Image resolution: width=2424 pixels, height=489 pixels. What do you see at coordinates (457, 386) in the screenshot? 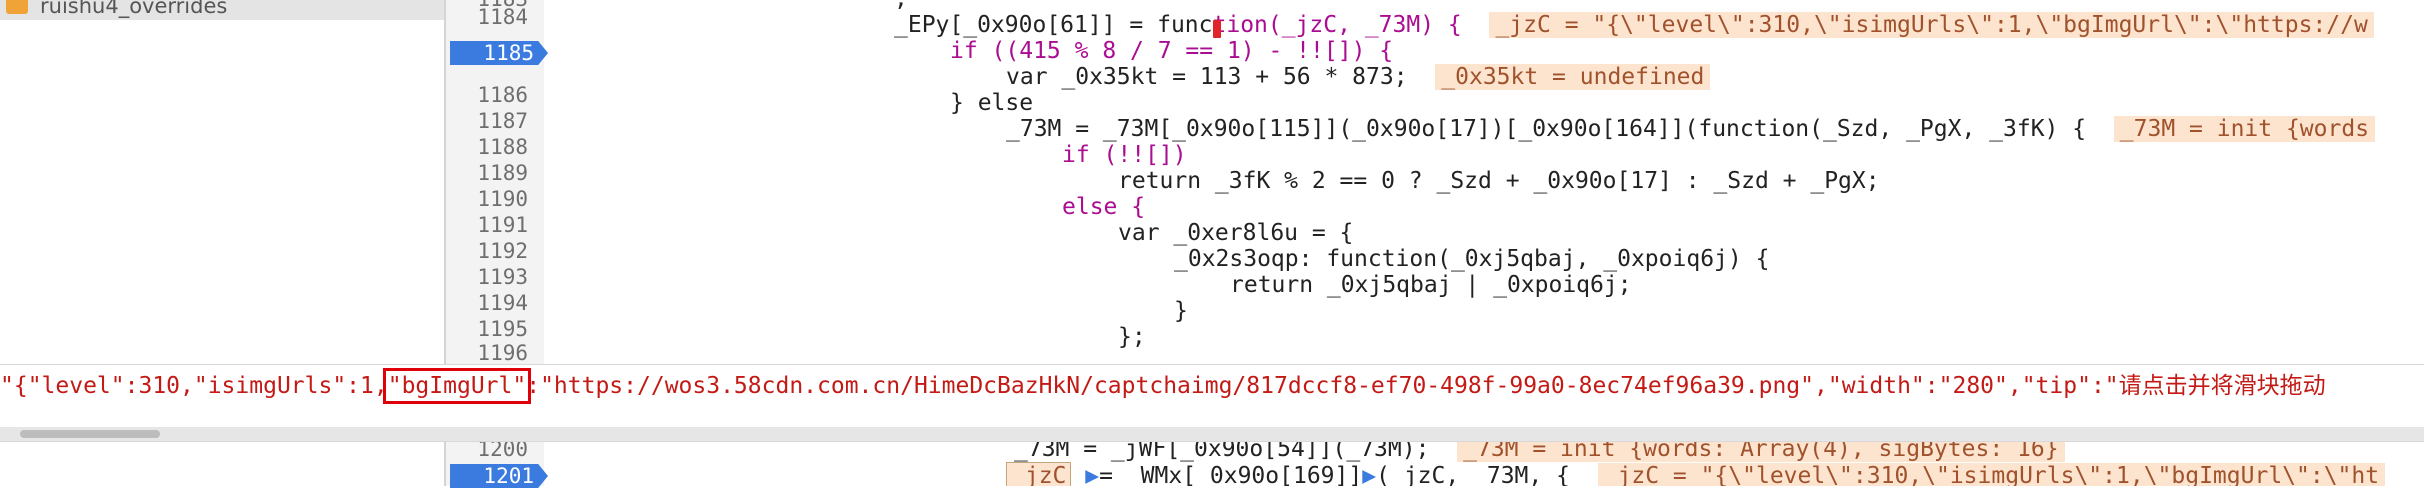
I see `highlighted-key: "bgImgUrl"` at bounding box center [457, 386].